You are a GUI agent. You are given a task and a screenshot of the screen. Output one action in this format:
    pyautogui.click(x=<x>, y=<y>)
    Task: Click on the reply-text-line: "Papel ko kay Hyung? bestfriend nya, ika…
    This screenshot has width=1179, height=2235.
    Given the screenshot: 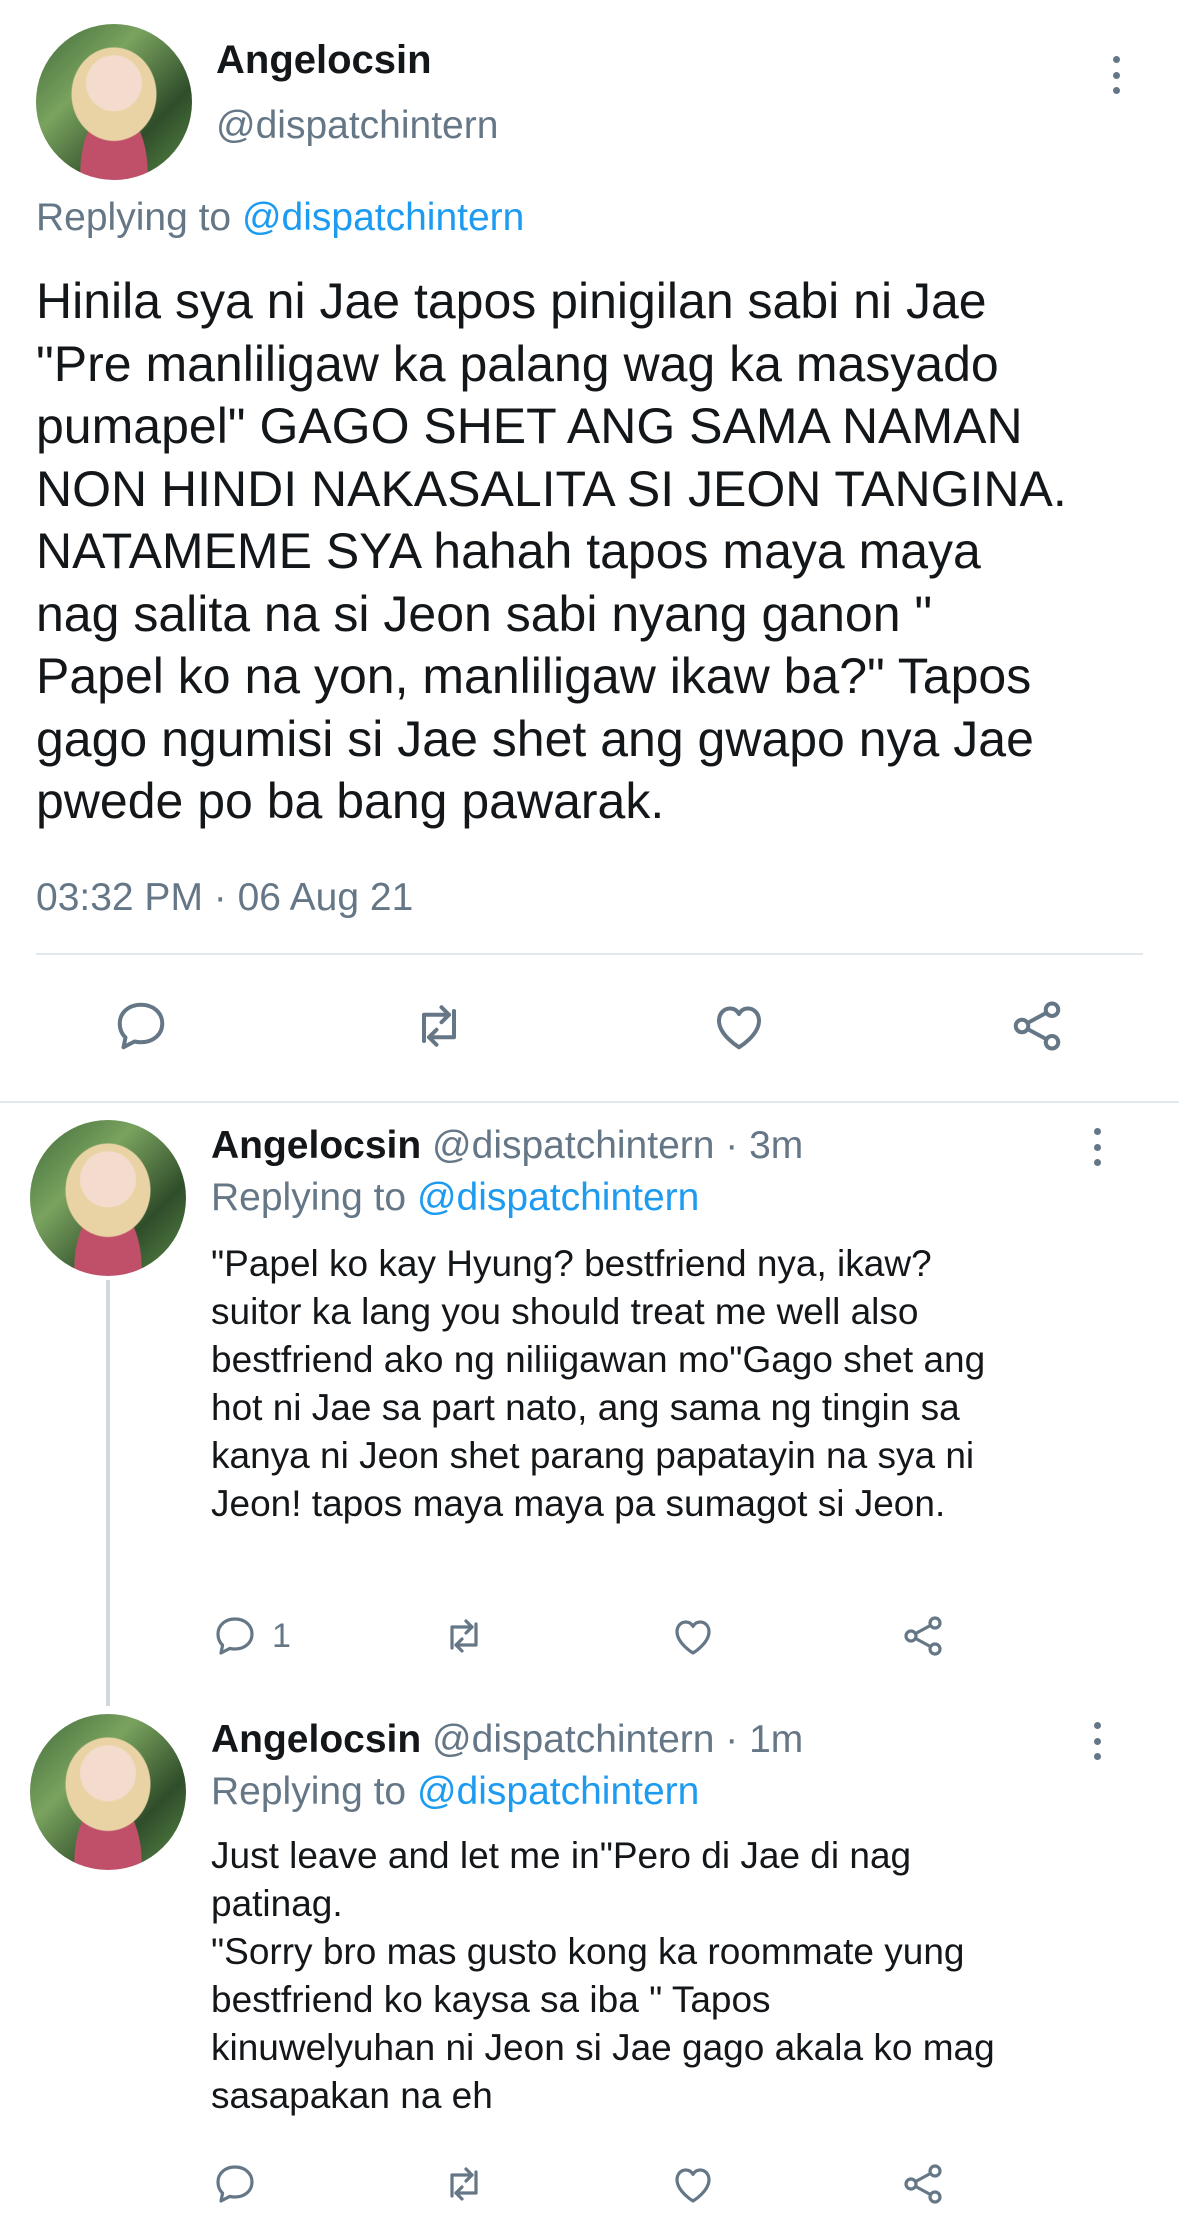 What is the action you would take?
    pyautogui.click(x=571, y=1263)
    